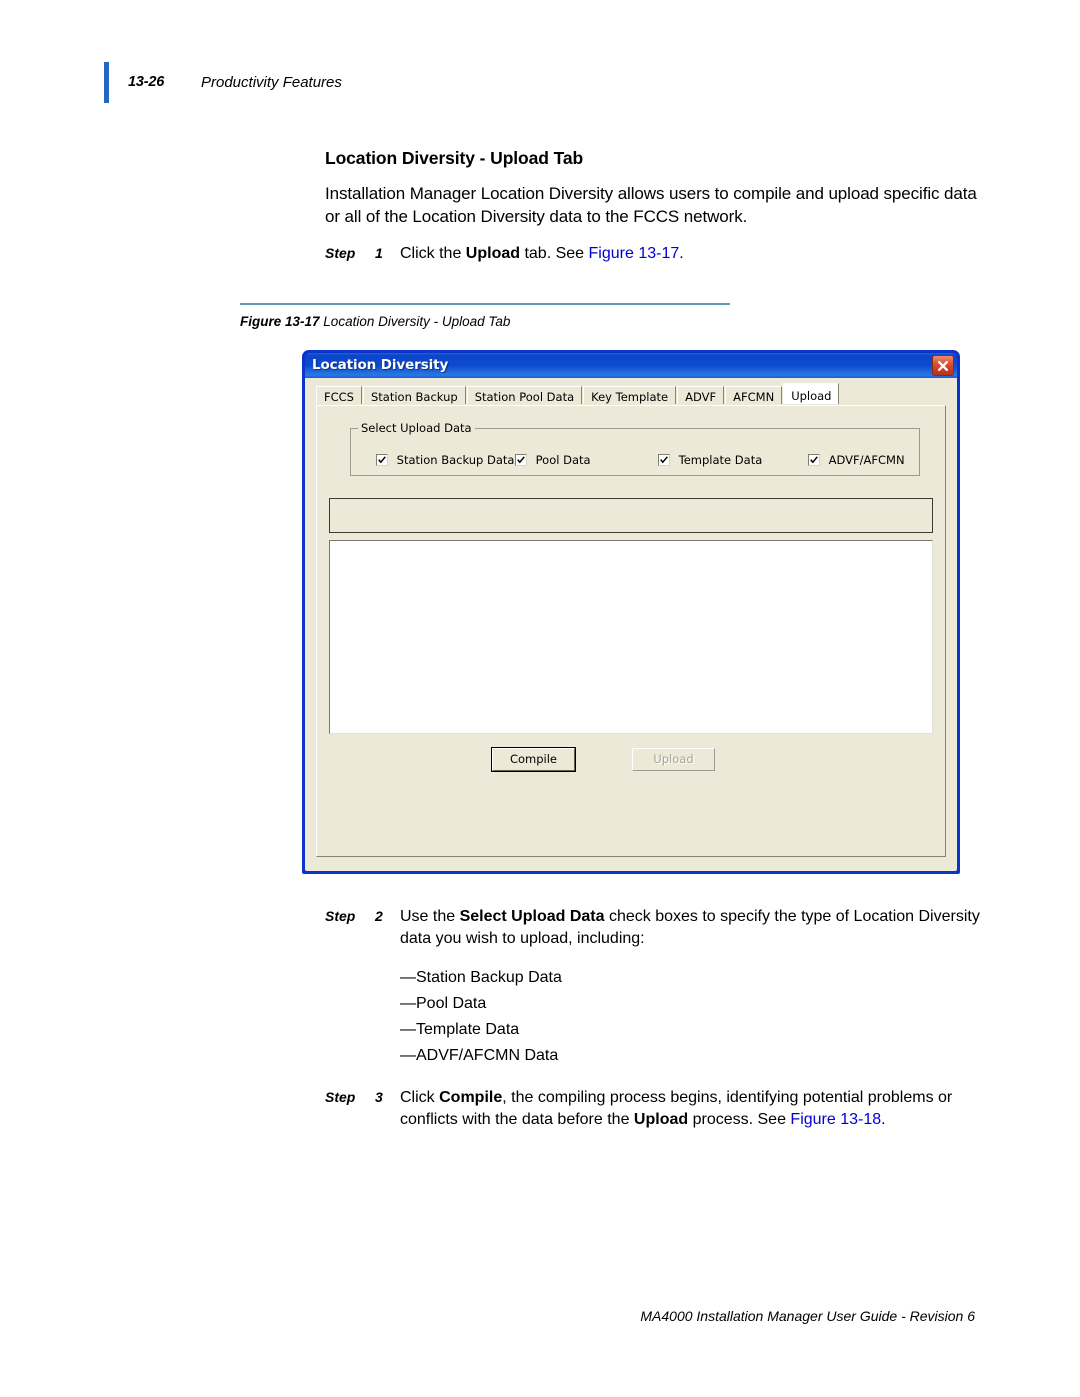 The image size is (1080, 1397). I want to click on step-3-bold-upload: Upload, so click(661, 1119).